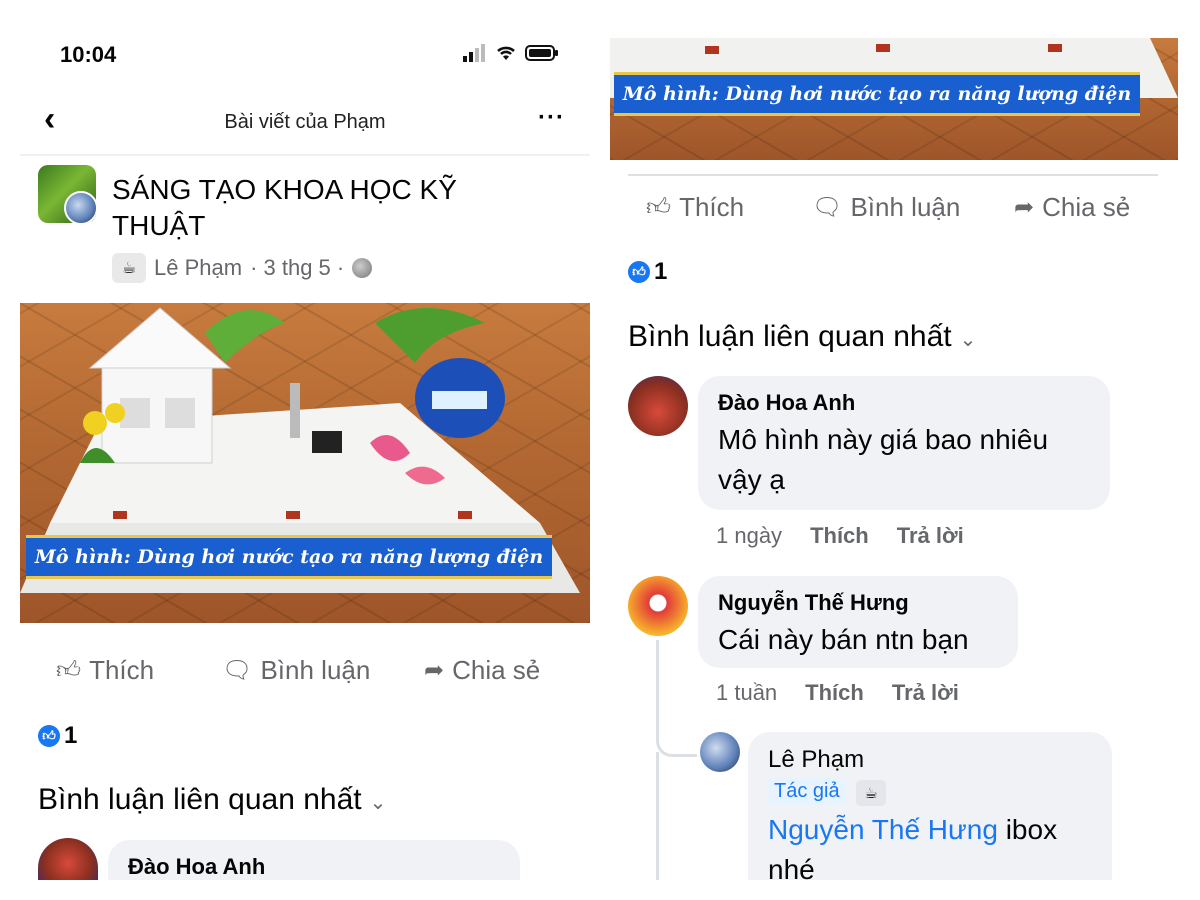 This screenshot has width=1200, height=900. I want to click on comment-button-right: 🗨︎ Bình luận, so click(886, 207).